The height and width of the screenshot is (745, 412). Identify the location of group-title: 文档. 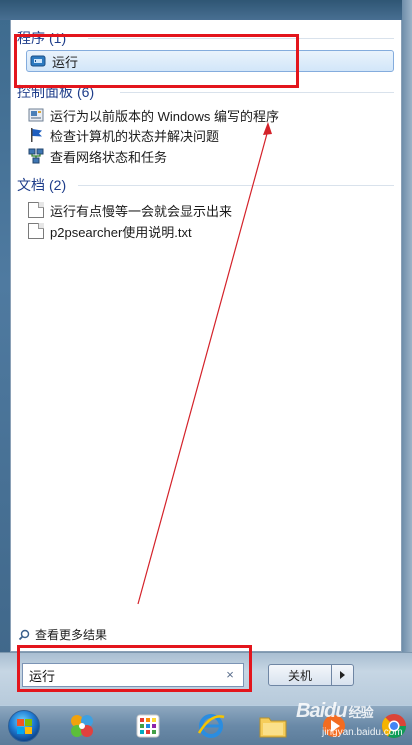
(31, 185).